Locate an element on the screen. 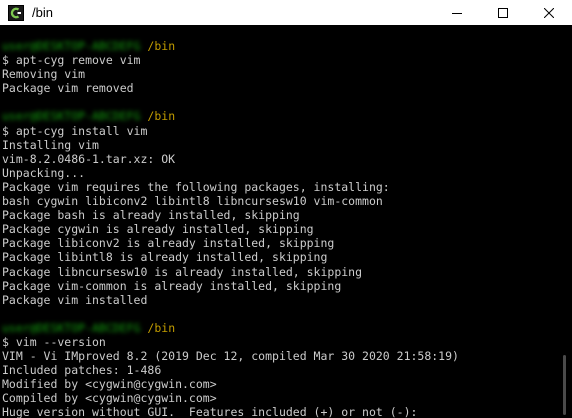  close-button is located at coordinates (549, 12).